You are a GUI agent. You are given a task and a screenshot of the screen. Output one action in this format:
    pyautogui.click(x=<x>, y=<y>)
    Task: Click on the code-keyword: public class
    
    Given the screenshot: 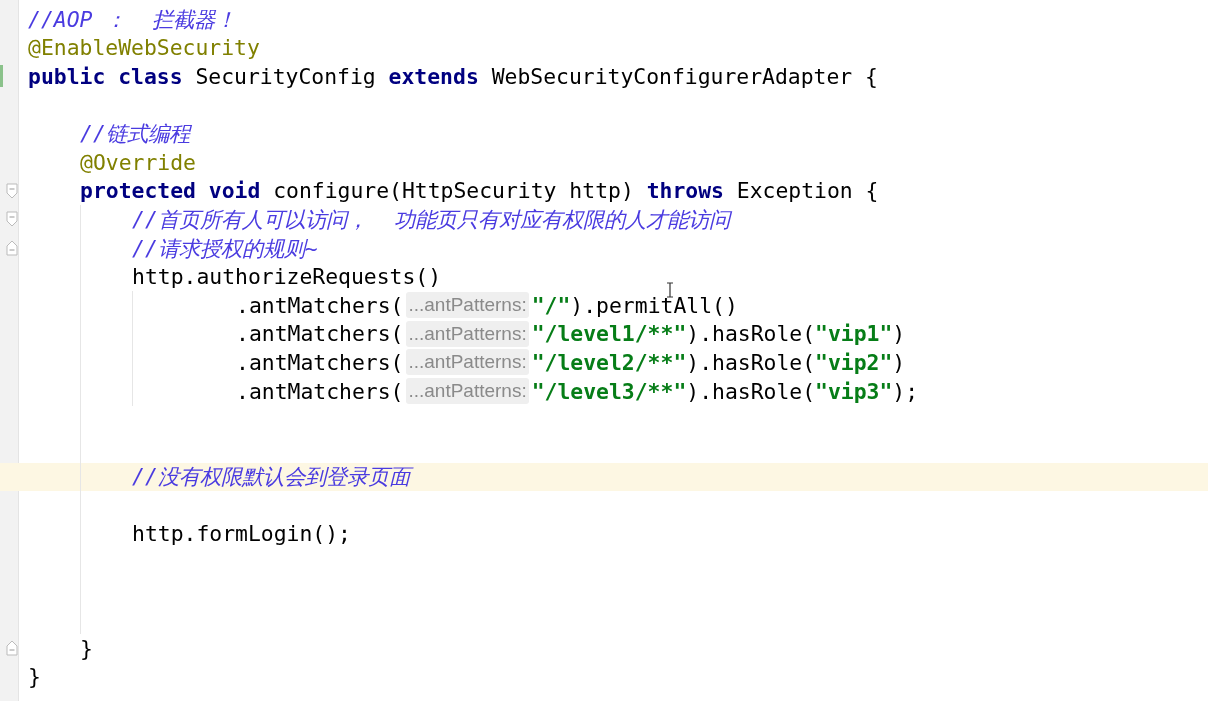 What is the action you would take?
    pyautogui.click(x=105, y=76)
    